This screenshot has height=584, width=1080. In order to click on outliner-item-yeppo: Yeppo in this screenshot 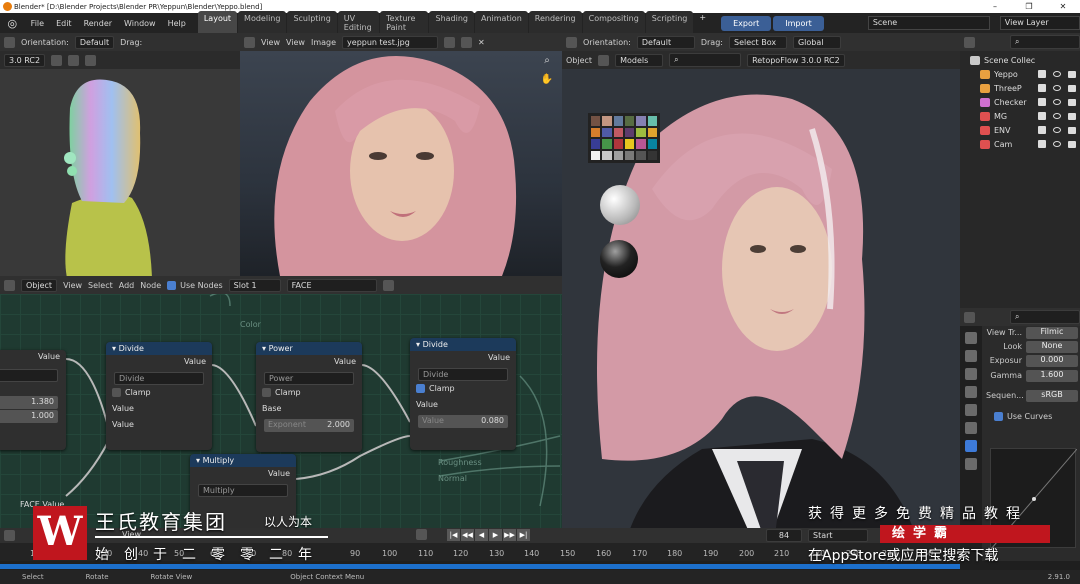, I will do `click(1020, 74)`.